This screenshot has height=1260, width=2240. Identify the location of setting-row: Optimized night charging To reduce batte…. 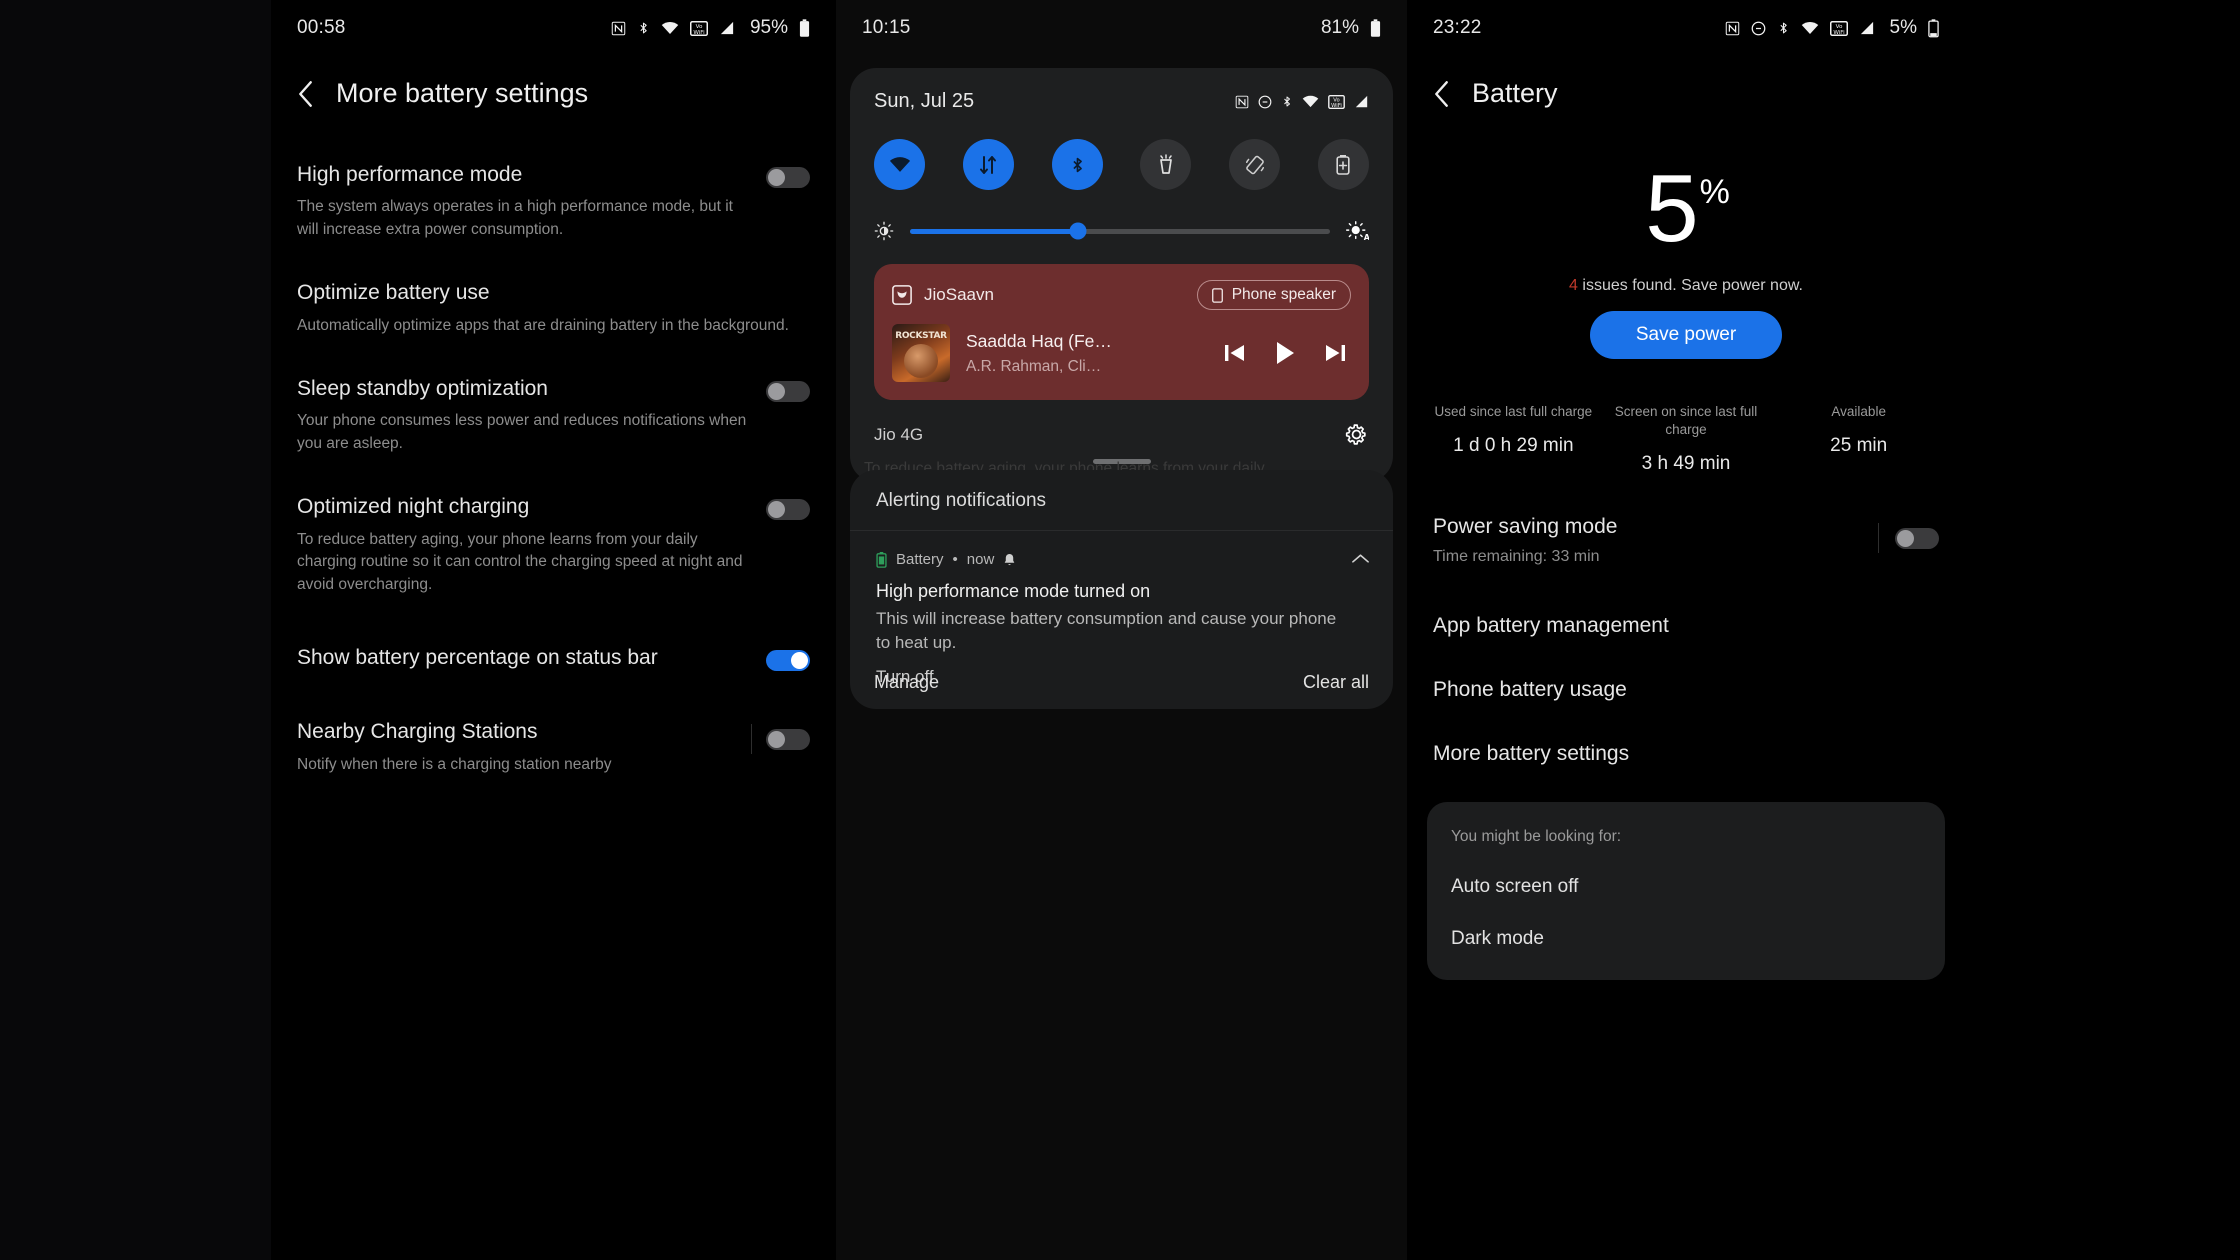
(553, 545).